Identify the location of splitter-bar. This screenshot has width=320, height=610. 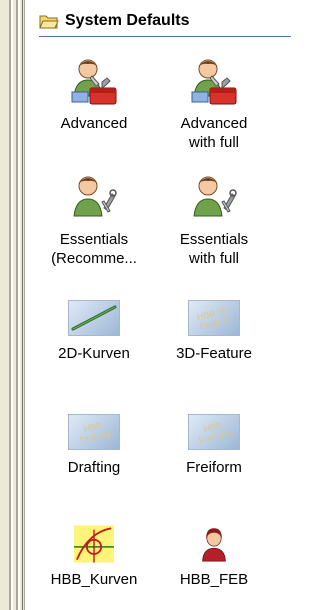
(12, 305).